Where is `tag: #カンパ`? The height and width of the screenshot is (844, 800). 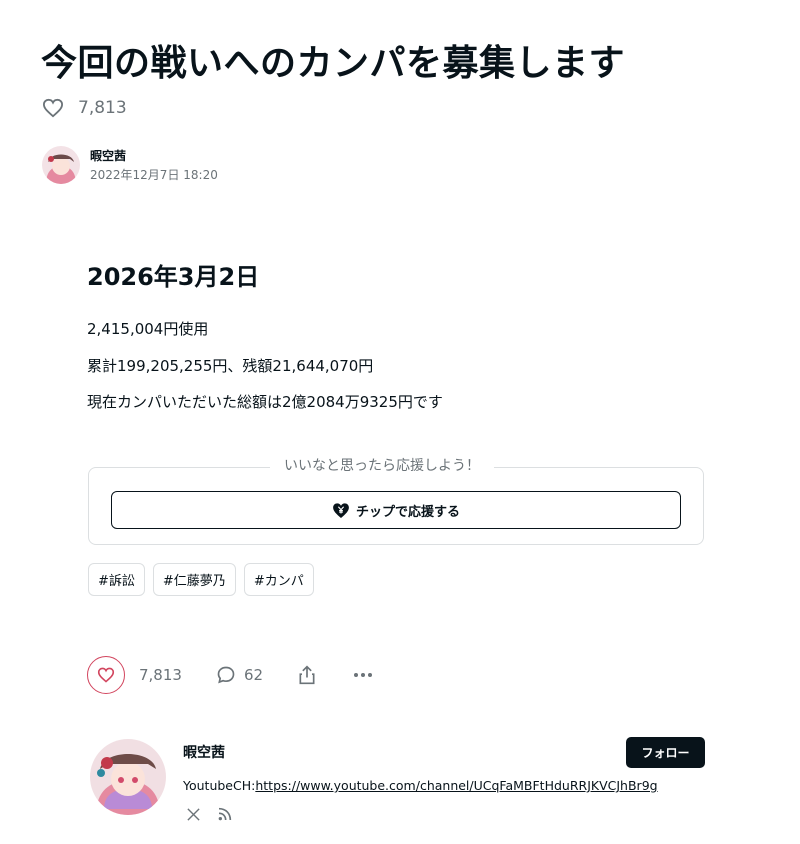 tag: #カンパ is located at coordinates (278, 579).